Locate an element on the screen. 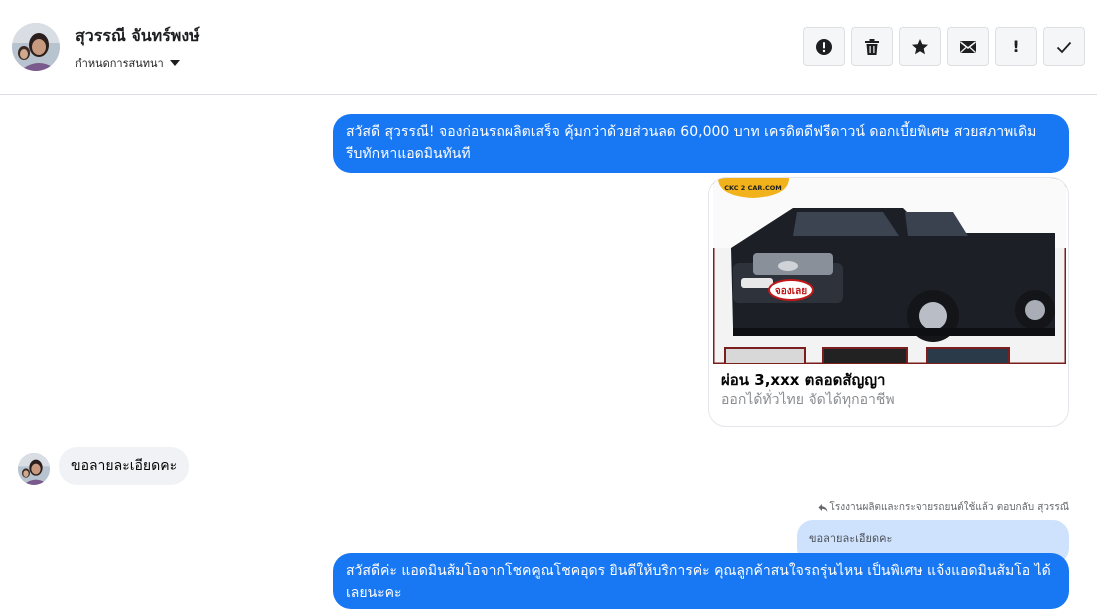  clipped-previous-content is located at coordinates (520, 92).